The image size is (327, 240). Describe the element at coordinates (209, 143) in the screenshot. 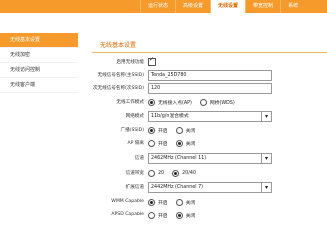

I see `row-ap-isolation: AP 隔离 开启 关闭` at that location.